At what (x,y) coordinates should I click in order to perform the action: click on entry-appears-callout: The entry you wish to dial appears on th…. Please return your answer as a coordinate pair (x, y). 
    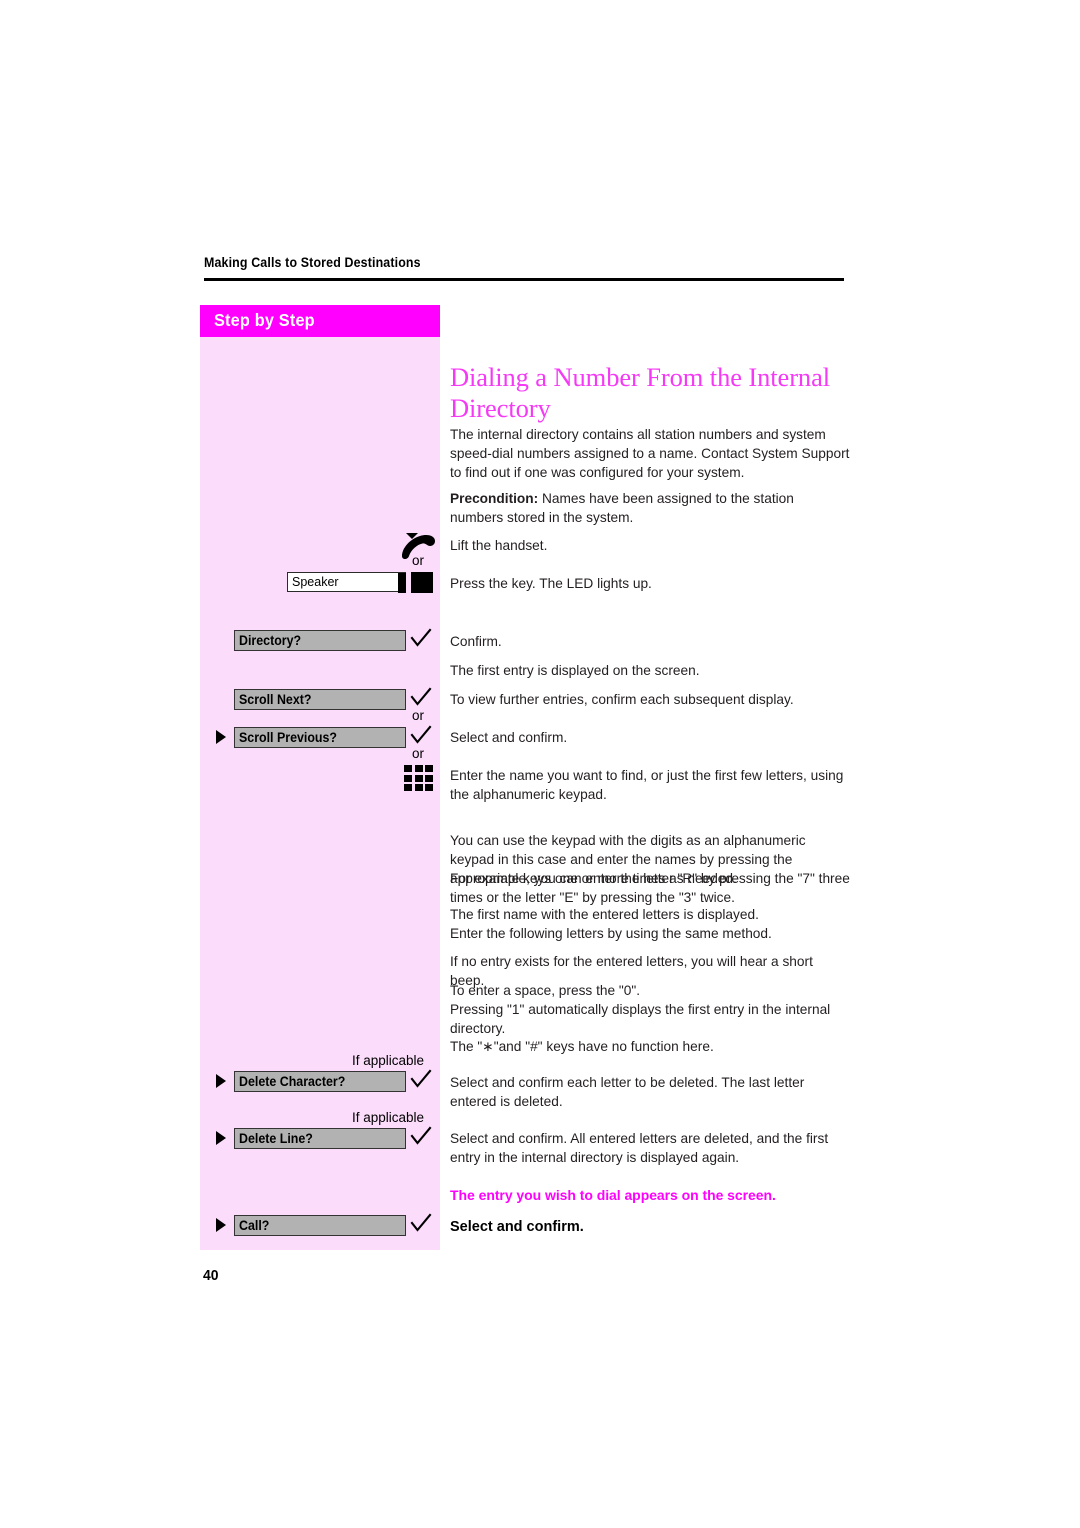
    Looking at the image, I should click on (613, 1195).